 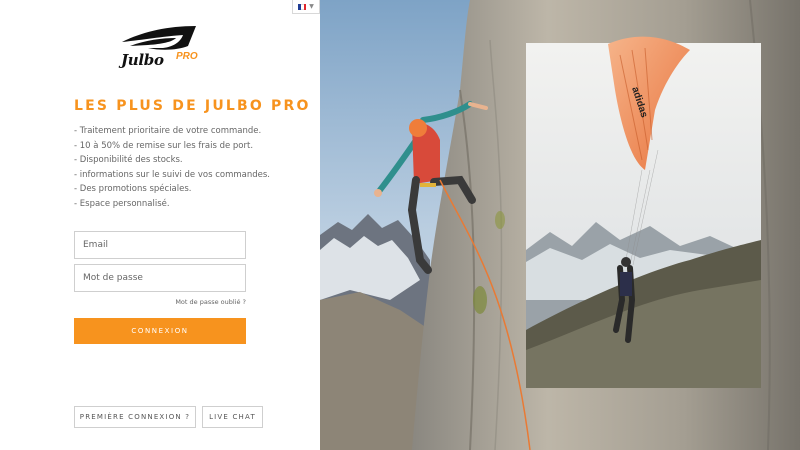 I want to click on live-chat-button: LIVE CHAT, so click(x=232, y=417).